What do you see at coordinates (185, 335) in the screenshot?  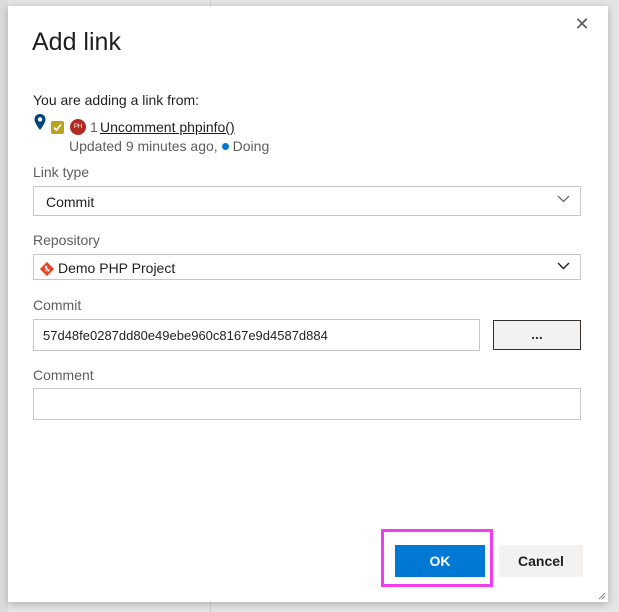 I see `commit-hash-value: 57d48fe0287dd80e49ebe960c8167e9d4587d884` at bounding box center [185, 335].